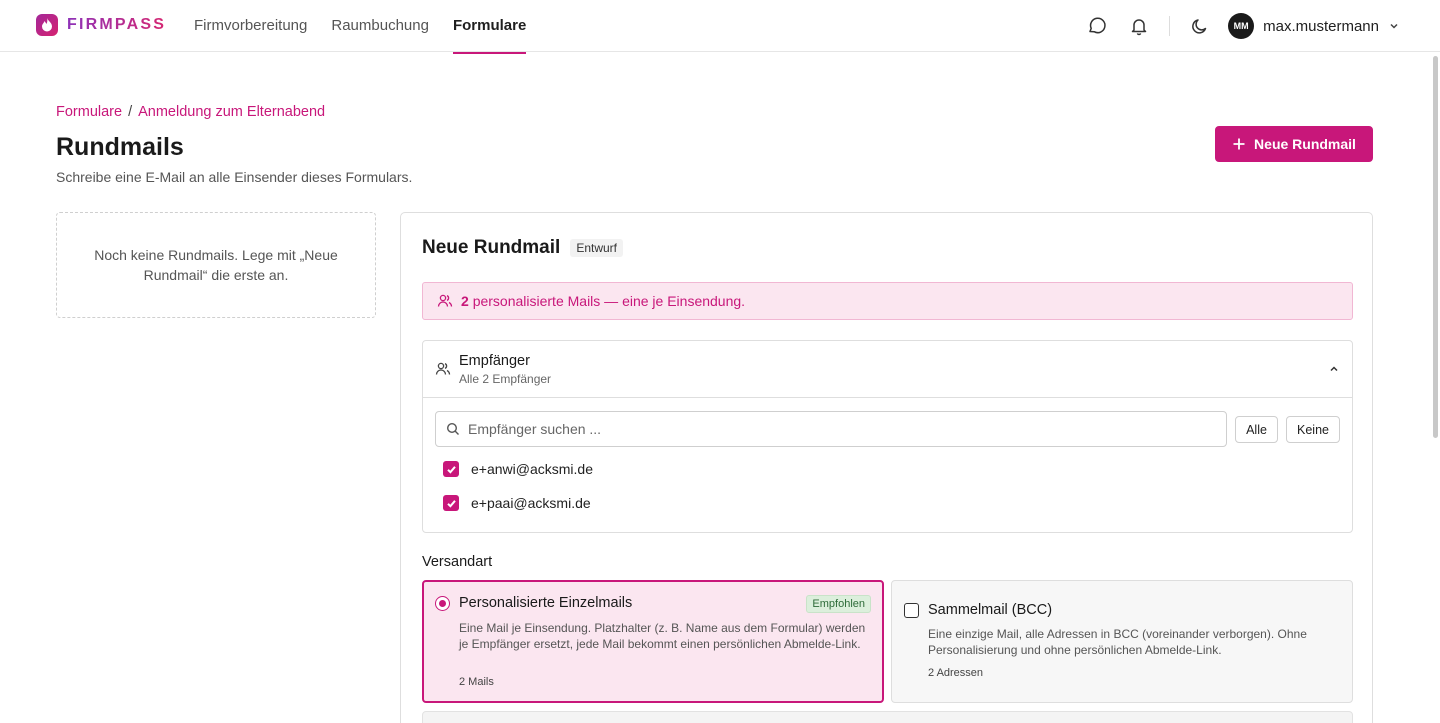 This screenshot has height=723, width=1440. I want to click on new-rundmail-button: Neue Rundmail, so click(1294, 144).